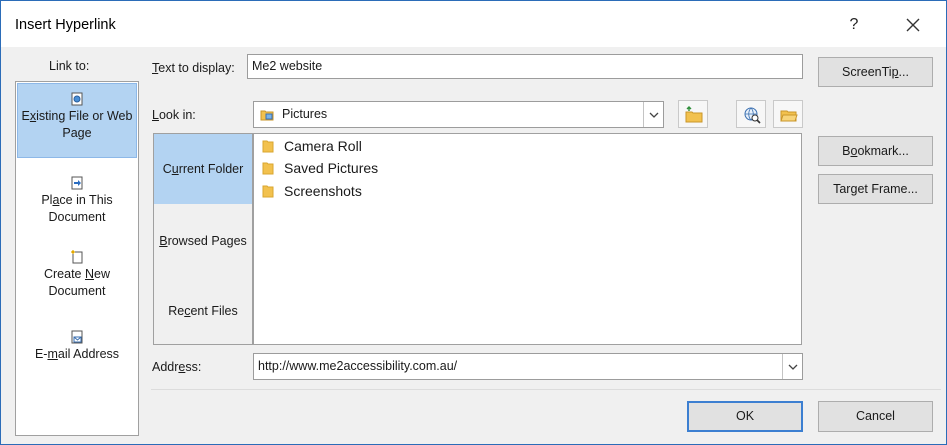 The height and width of the screenshot is (445, 947). What do you see at coordinates (174, 115) in the screenshot?
I see `look-in-label: Look in:` at bounding box center [174, 115].